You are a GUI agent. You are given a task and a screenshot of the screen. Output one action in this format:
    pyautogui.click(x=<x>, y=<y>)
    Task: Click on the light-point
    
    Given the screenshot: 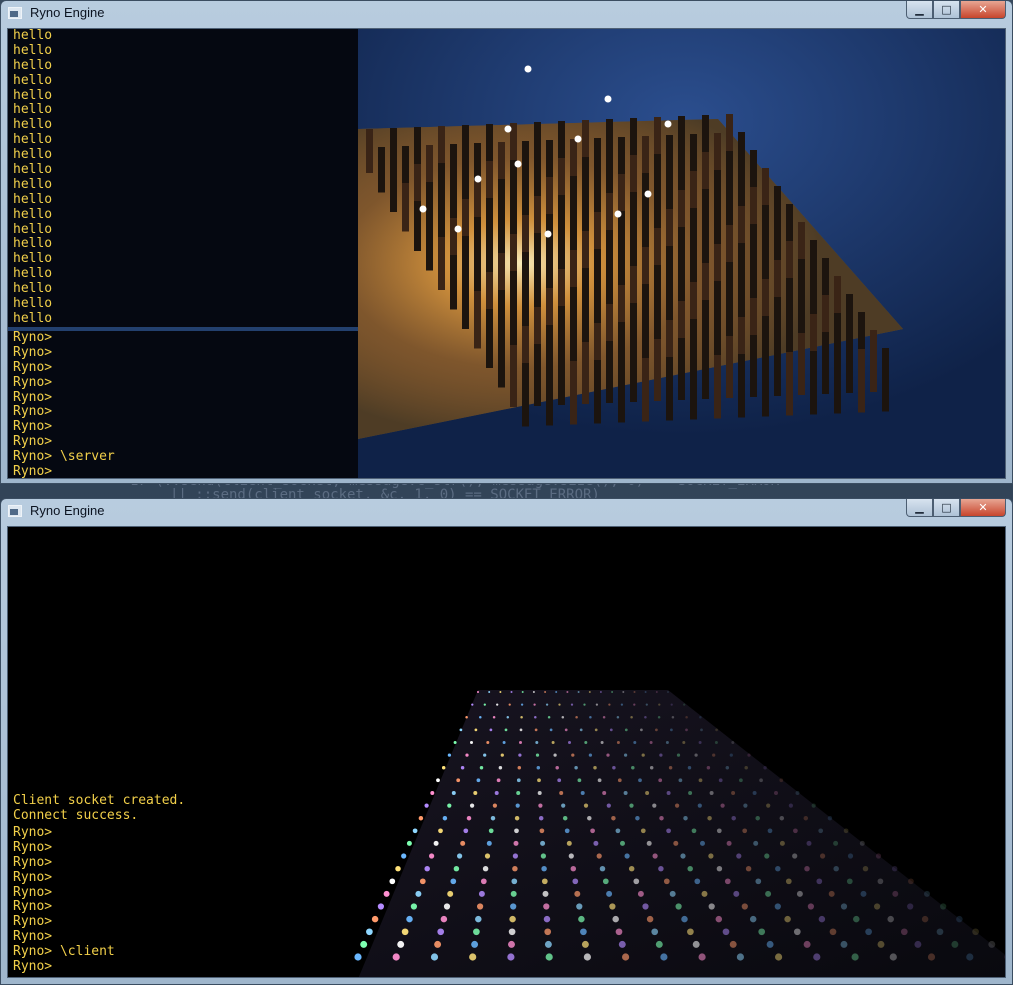 What is the action you would take?
    pyautogui.click(x=518, y=164)
    